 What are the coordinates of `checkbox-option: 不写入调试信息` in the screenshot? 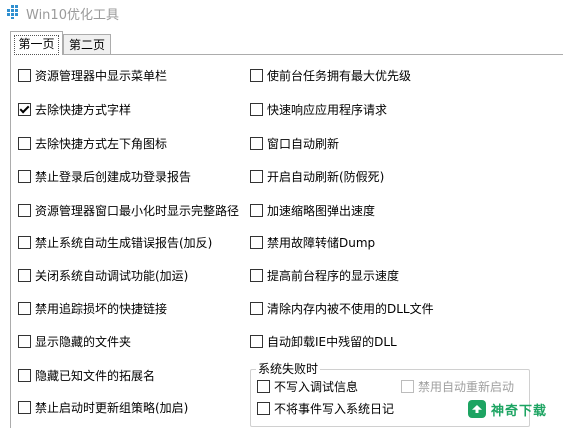 It's located at (307, 386).